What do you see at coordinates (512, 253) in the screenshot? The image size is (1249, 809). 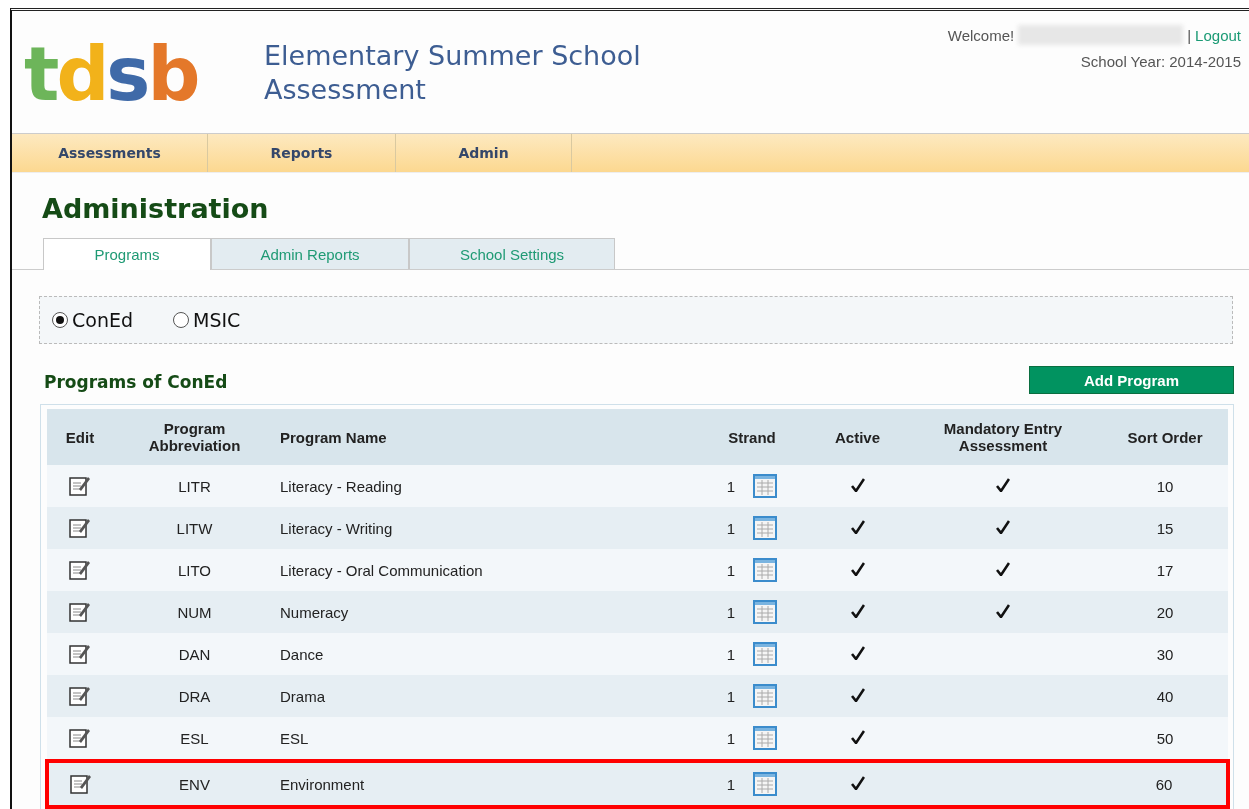 I see `tab: School Settings` at bounding box center [512, 253].